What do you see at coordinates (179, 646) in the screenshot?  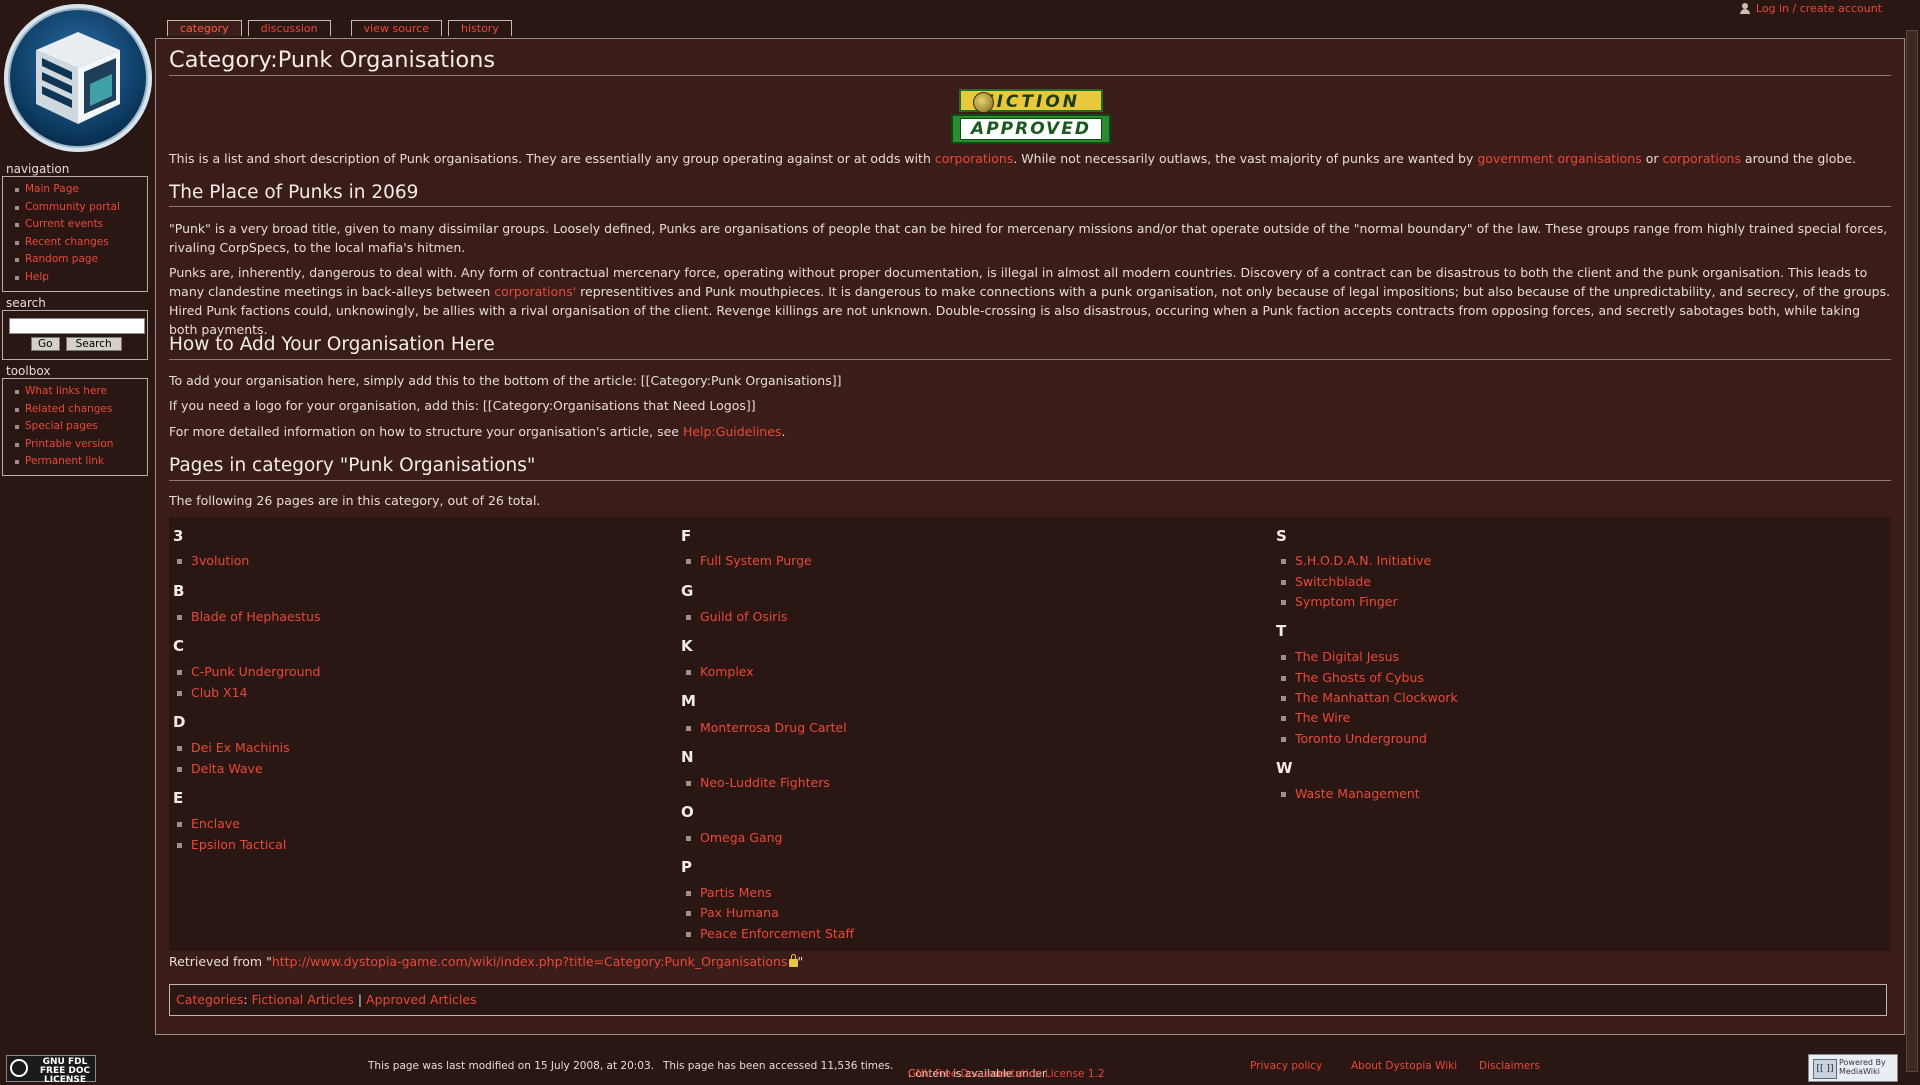 I see `letter-heading: C` at bounding box center [179, 646].